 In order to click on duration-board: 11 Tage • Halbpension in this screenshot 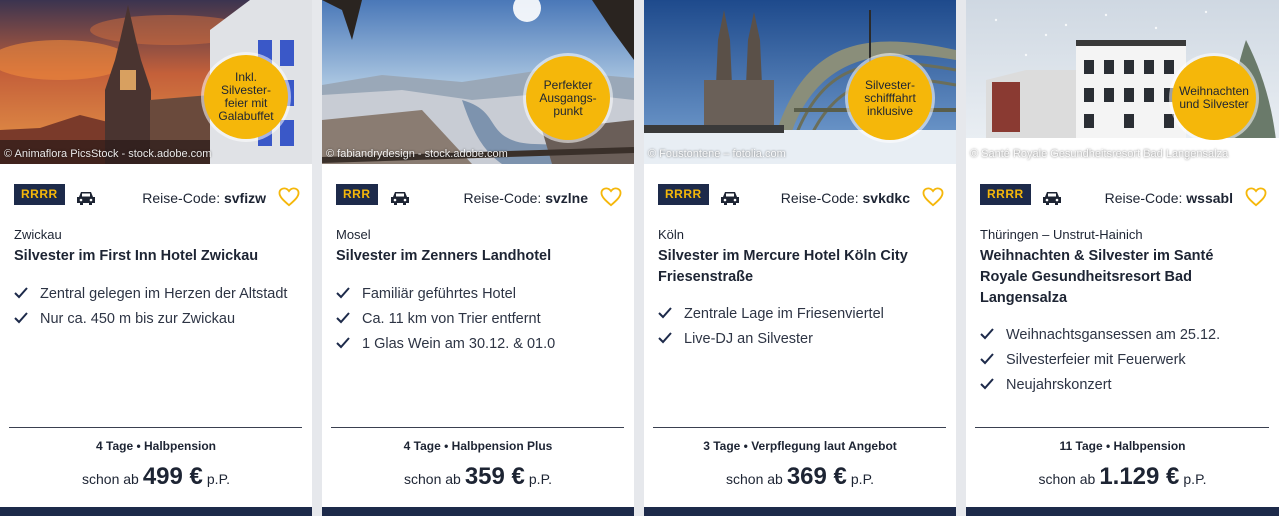, I will do `click(1122, 446)`.